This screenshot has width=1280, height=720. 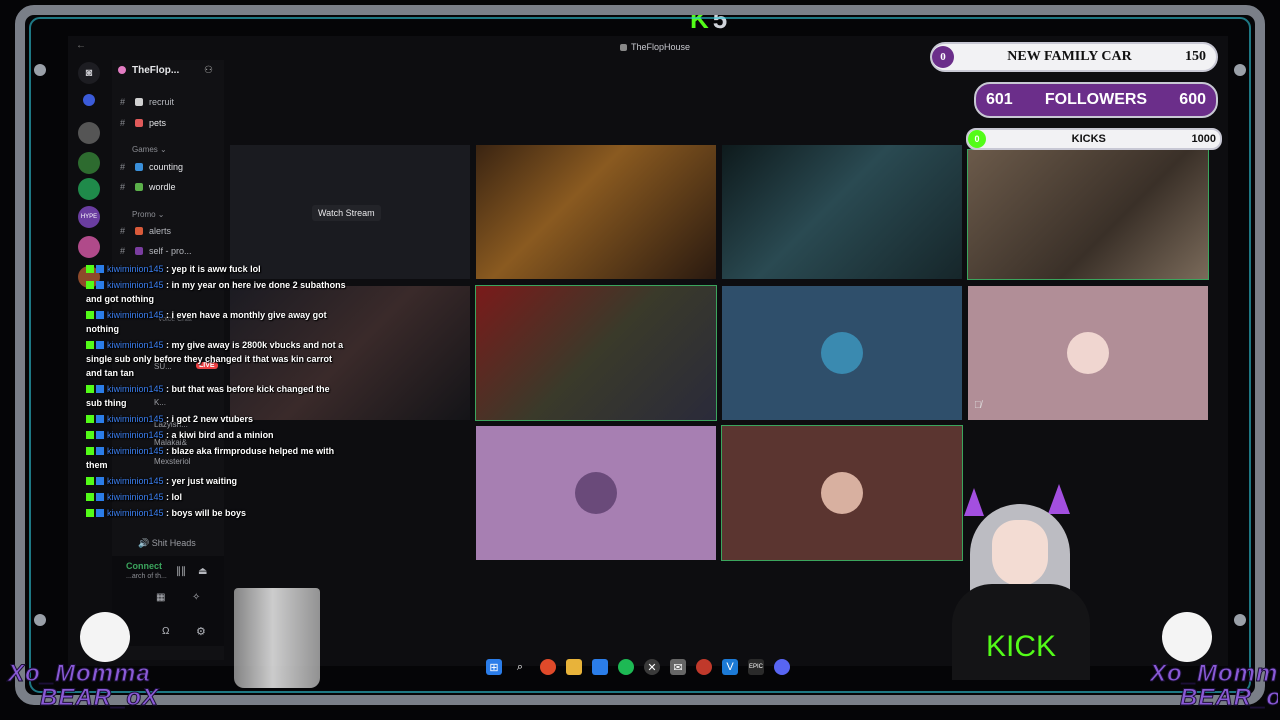 What do you see at coordinates (148, 187) in the screenshot?
I see `channel-wordle: # wordle` at bounding box center [148, 187].